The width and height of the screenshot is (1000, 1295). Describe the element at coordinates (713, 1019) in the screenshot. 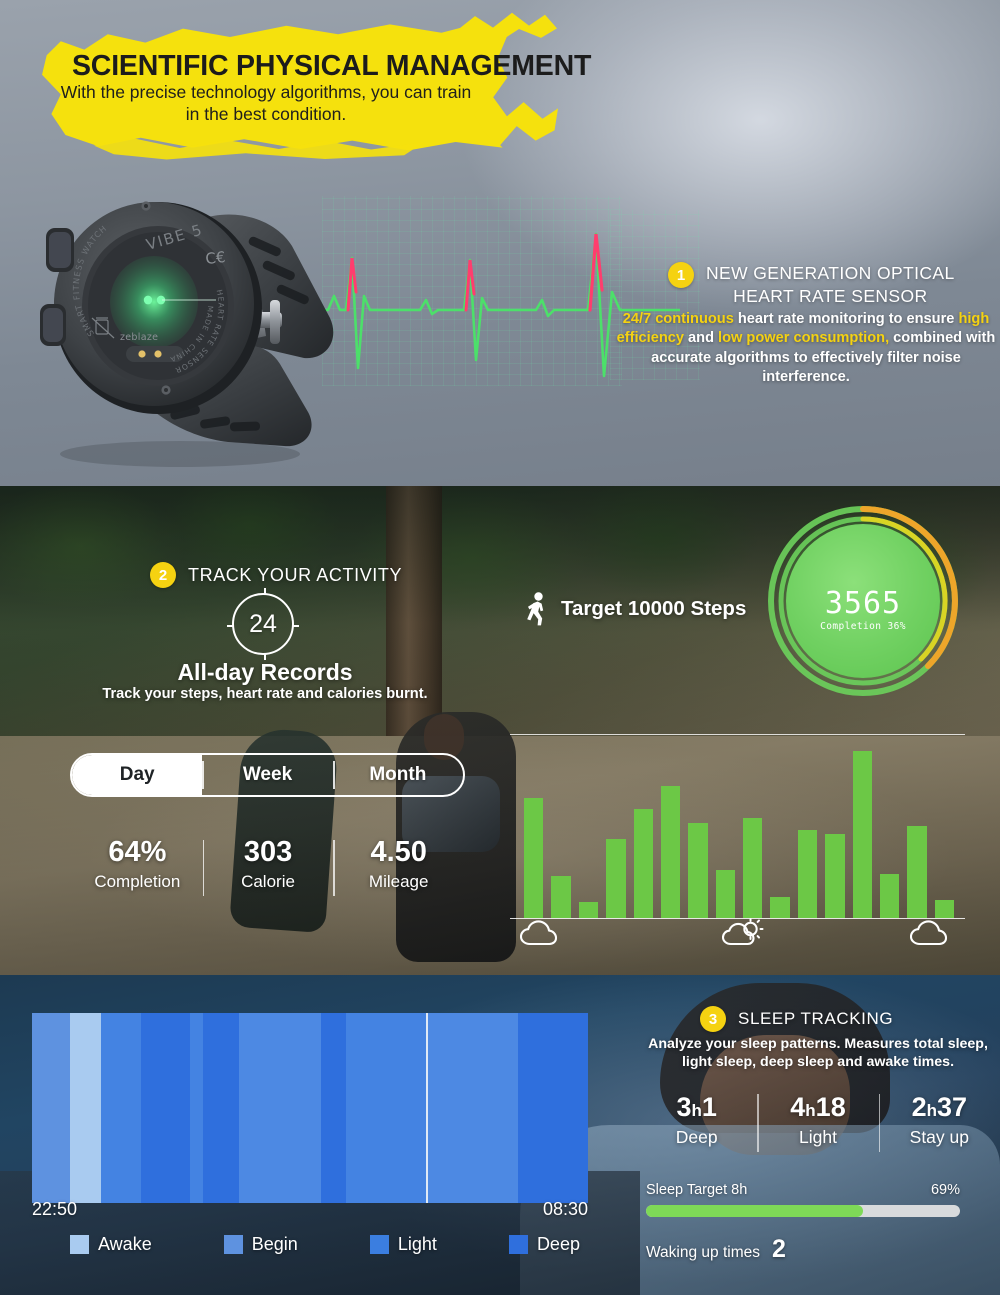

I see `feature-3-number-badge: 3` at that location.